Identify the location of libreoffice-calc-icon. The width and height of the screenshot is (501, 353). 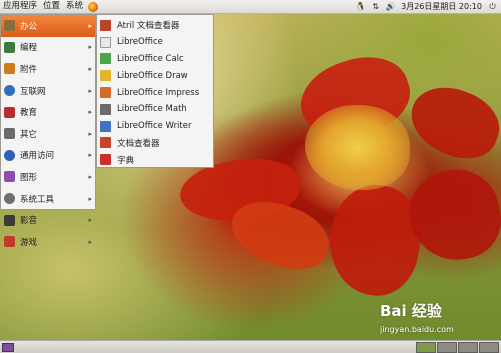
(105, 59).